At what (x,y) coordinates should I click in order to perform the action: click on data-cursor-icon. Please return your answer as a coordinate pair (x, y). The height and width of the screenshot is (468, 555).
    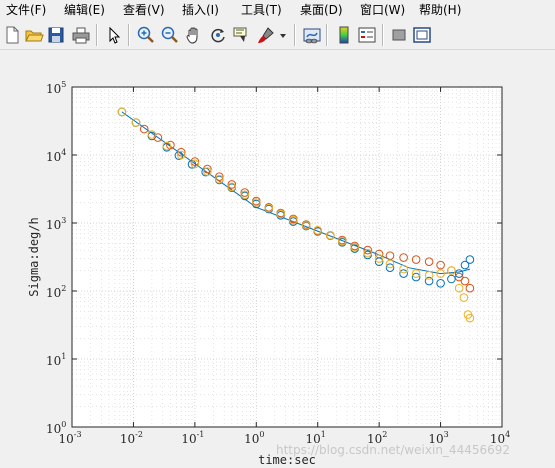
    Looking at the image, I should click on (242, 35).